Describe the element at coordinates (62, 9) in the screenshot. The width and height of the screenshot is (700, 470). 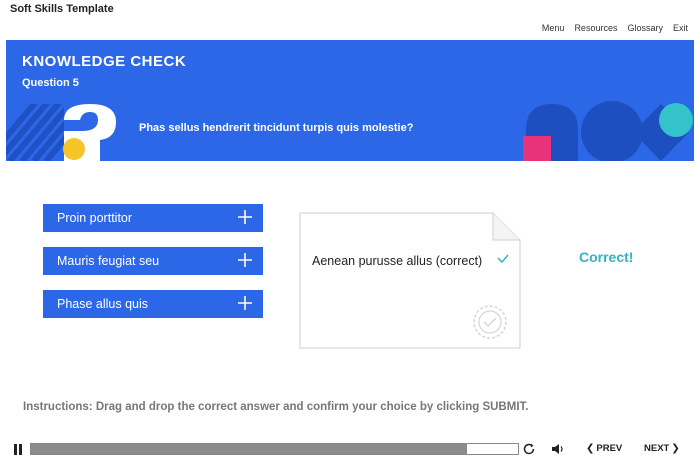
I see `course-title: Soft Skills Template` at that location.